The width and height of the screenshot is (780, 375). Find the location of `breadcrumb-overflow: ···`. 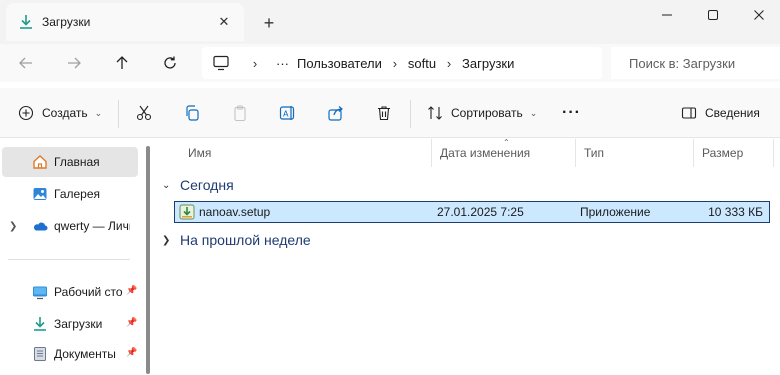

breadcrumb-overflow: ··· is located at coordinates (282, 63).